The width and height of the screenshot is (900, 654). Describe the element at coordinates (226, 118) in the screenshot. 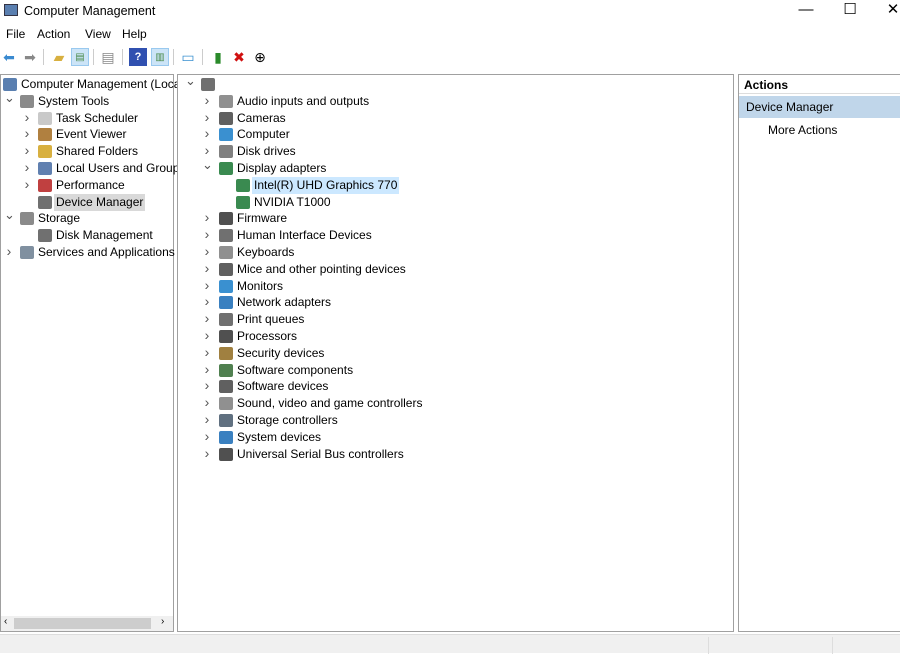

I see `cameras-icon` at that location.